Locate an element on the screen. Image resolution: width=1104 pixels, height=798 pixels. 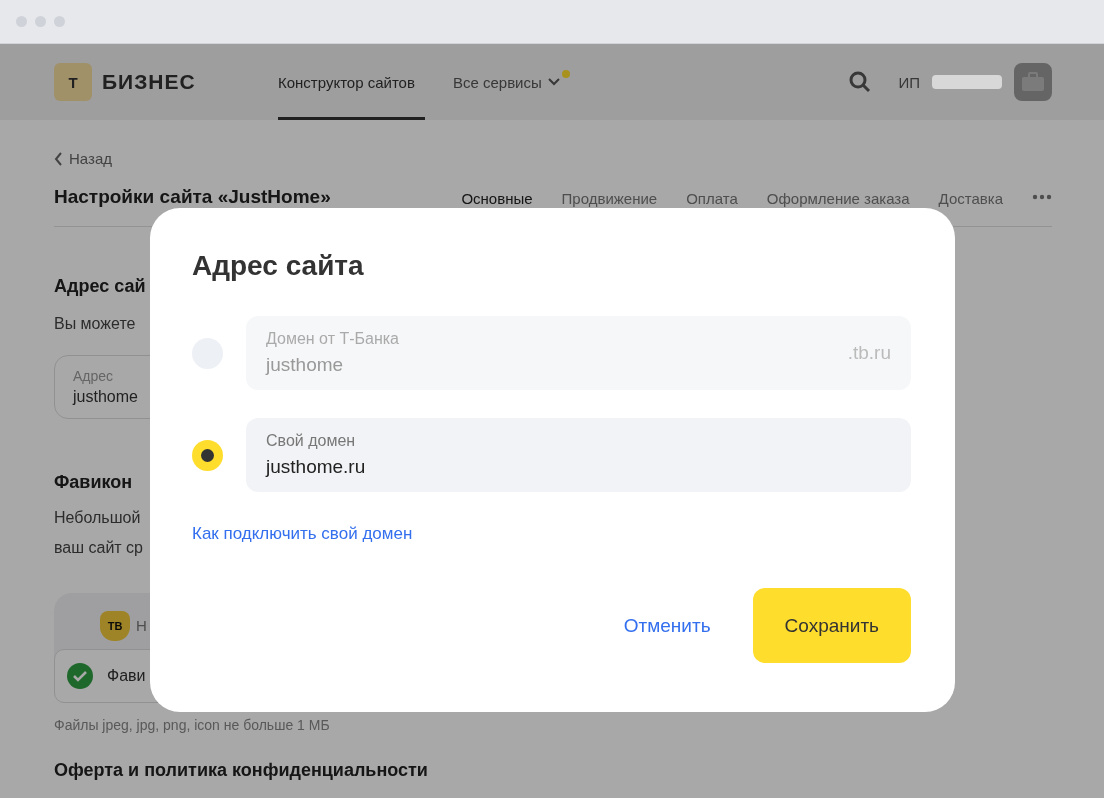
section-heading: Адрес сай is located at coordinates (100, 285).